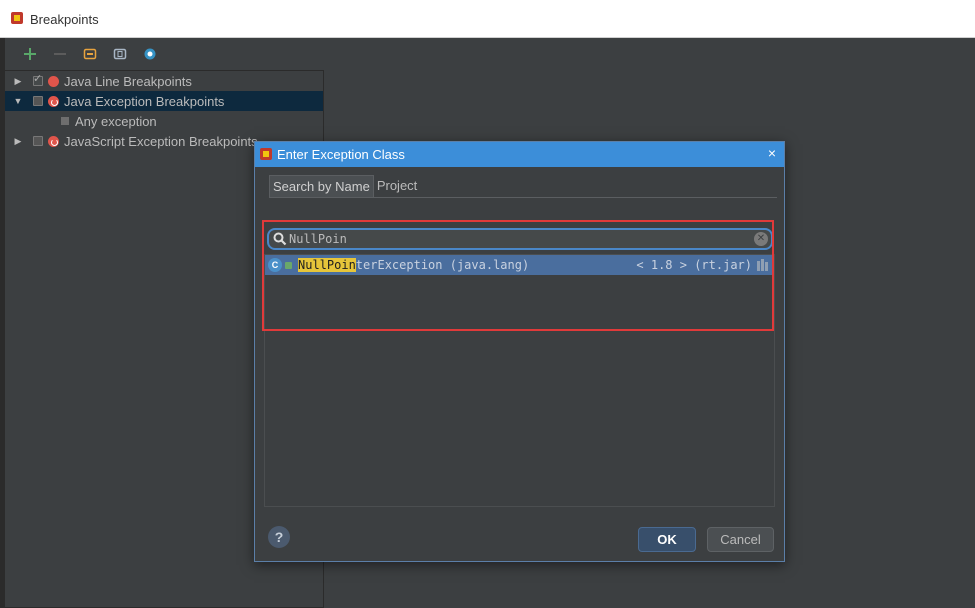  What do you see at coordinates (397, 186) in the screenshot?
I see `tab-project: Project` at bounding box center [397, 186].